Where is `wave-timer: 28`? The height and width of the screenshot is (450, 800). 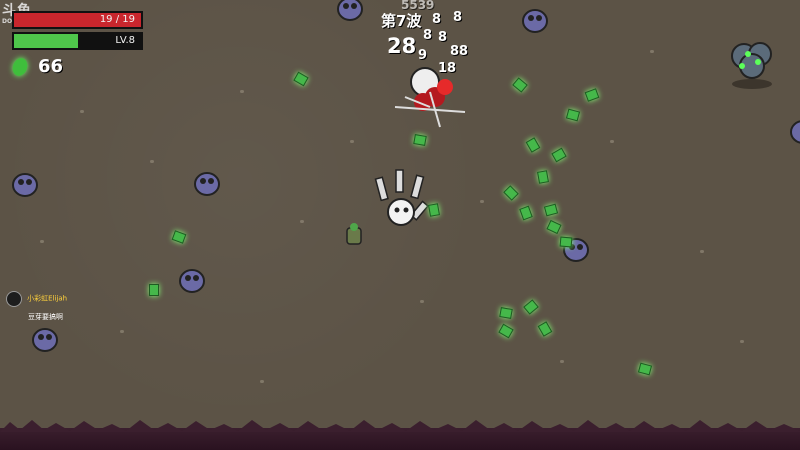 wave-timer: 28 is located at coordinates (402, 46).